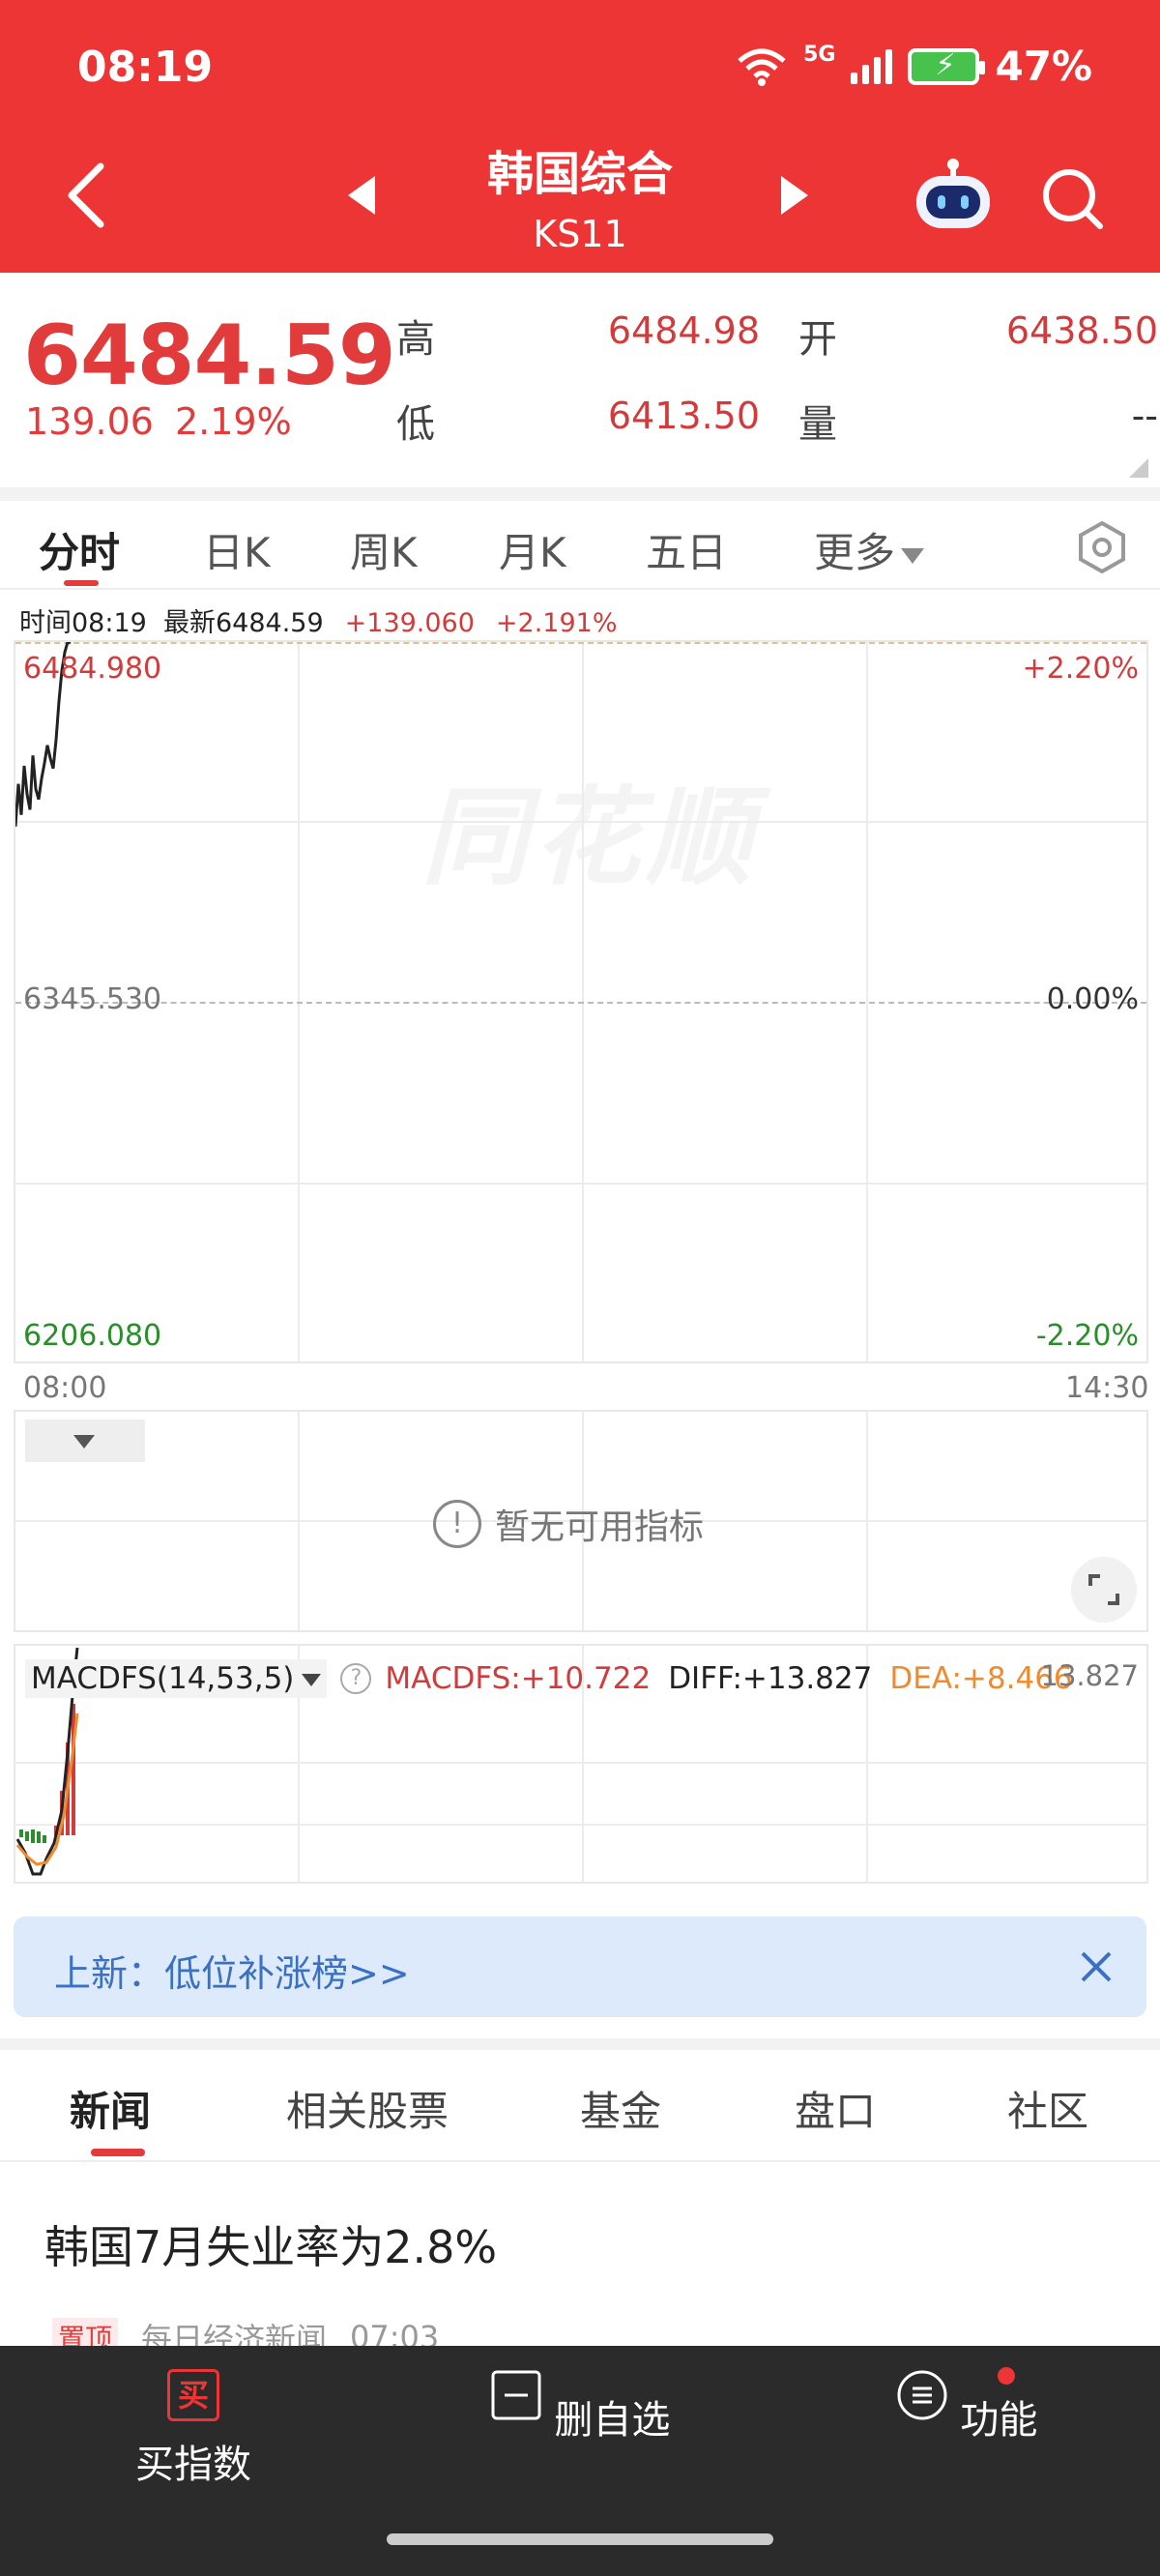 The width and height of the screenshot is (1160, 2576). Describe the element at coordinates (820, 55) in the screenshot. I see `network-label: 5G` at that location.